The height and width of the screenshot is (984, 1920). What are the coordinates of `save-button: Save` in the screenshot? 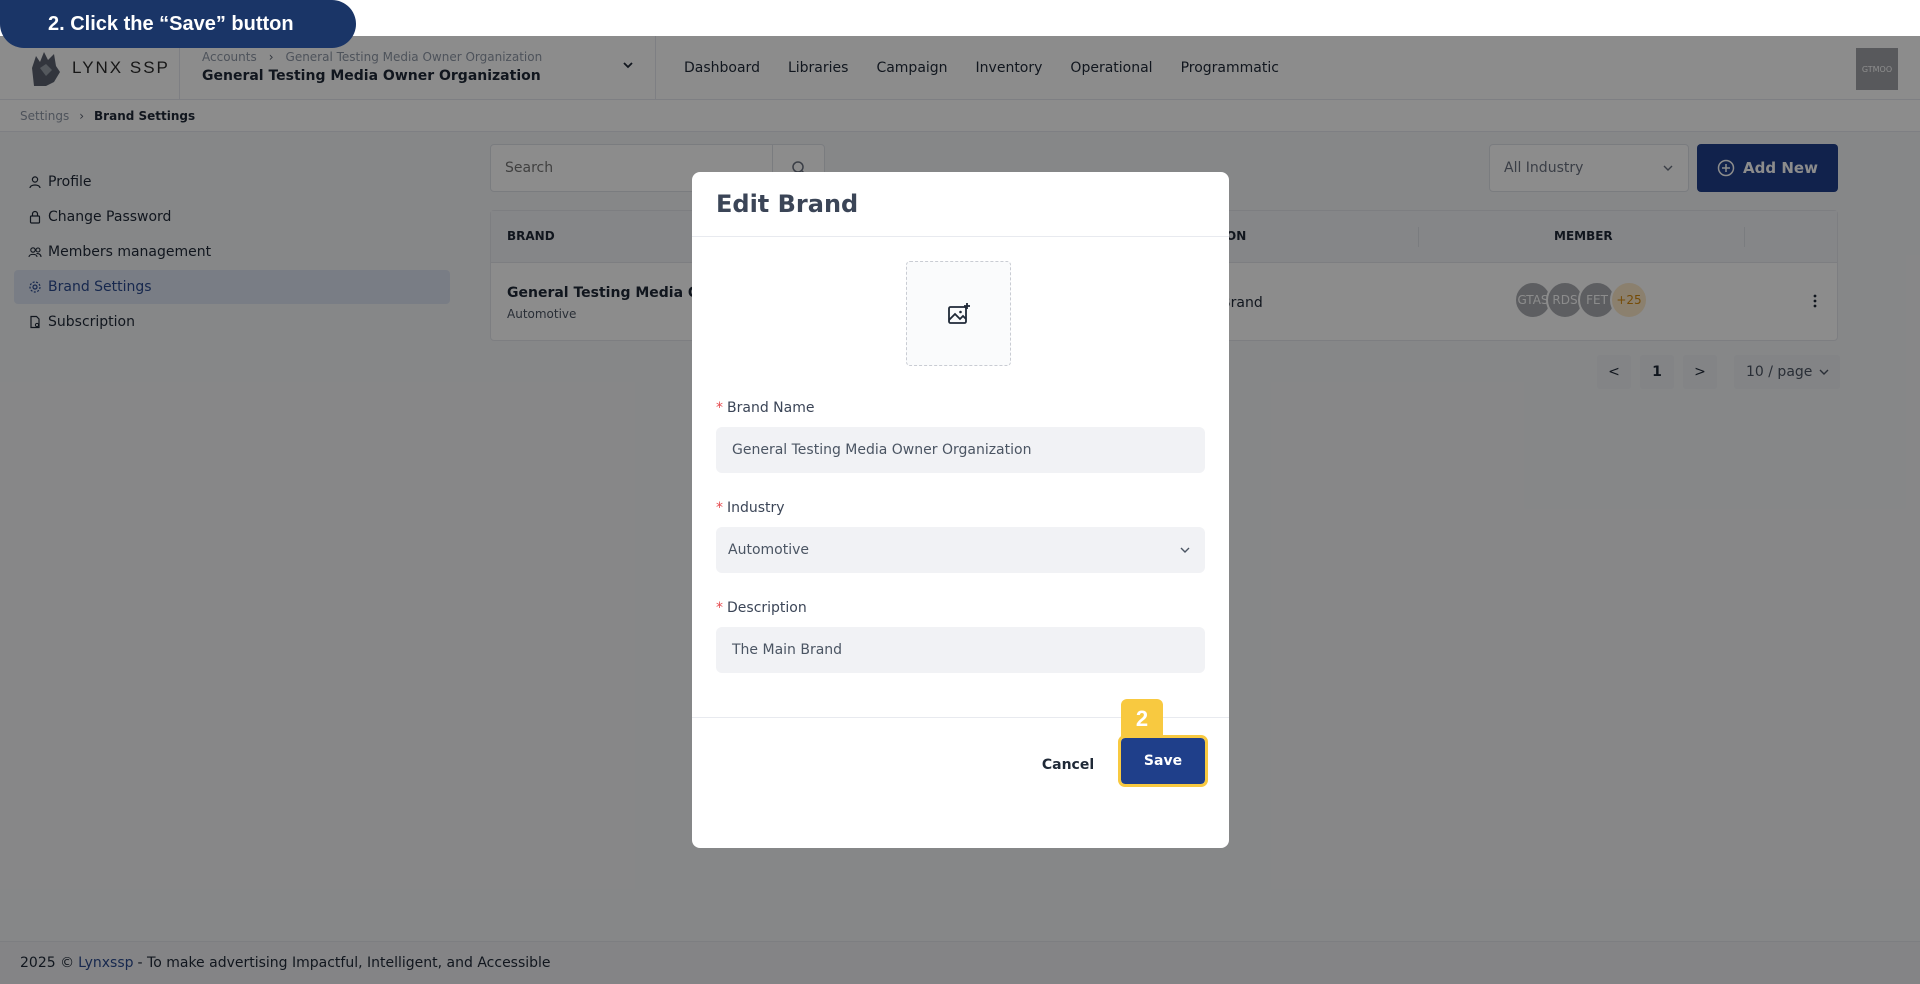 It's located at (1163, 761).